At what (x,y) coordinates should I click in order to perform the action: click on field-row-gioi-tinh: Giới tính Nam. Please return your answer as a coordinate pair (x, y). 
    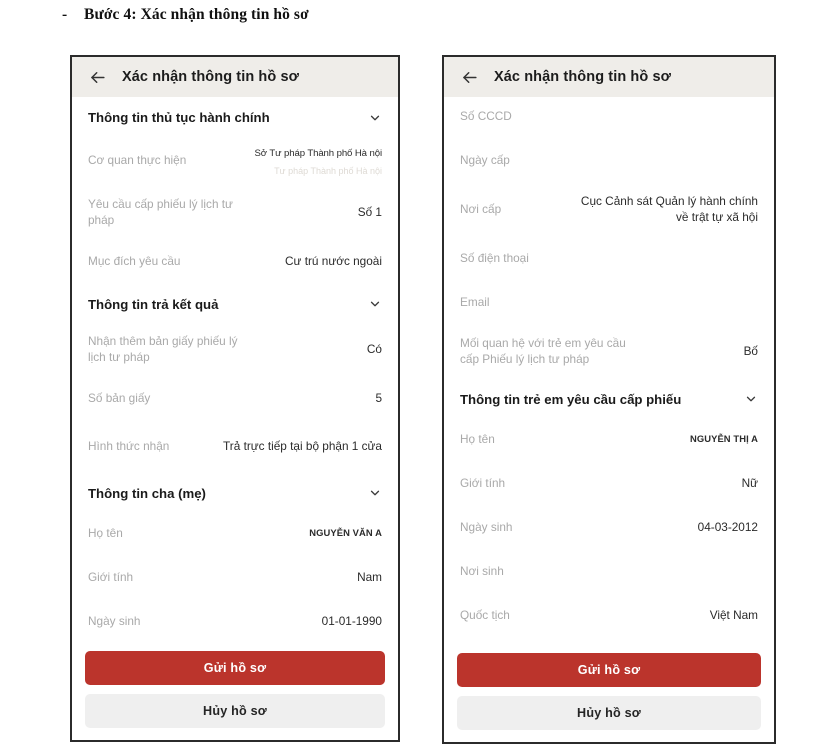
    Looking at the image, I should click on (235, 578).